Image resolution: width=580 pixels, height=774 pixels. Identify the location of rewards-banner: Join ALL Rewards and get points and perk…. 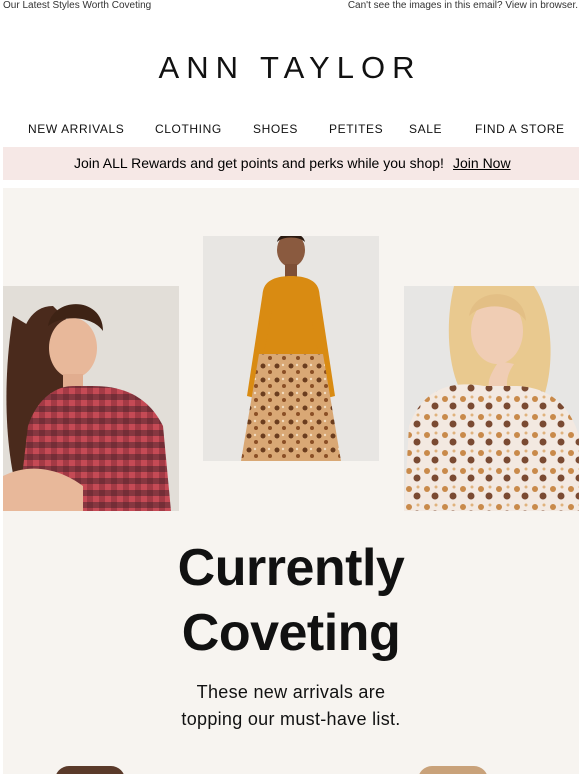
(291, 163).